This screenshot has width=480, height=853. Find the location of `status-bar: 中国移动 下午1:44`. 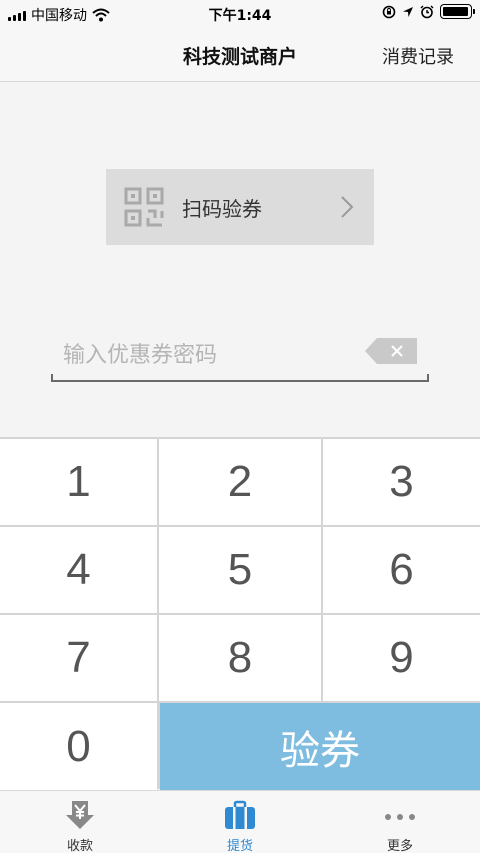

status-bar: 中国移动 下午1:44 is located at coordinates (240, 14).